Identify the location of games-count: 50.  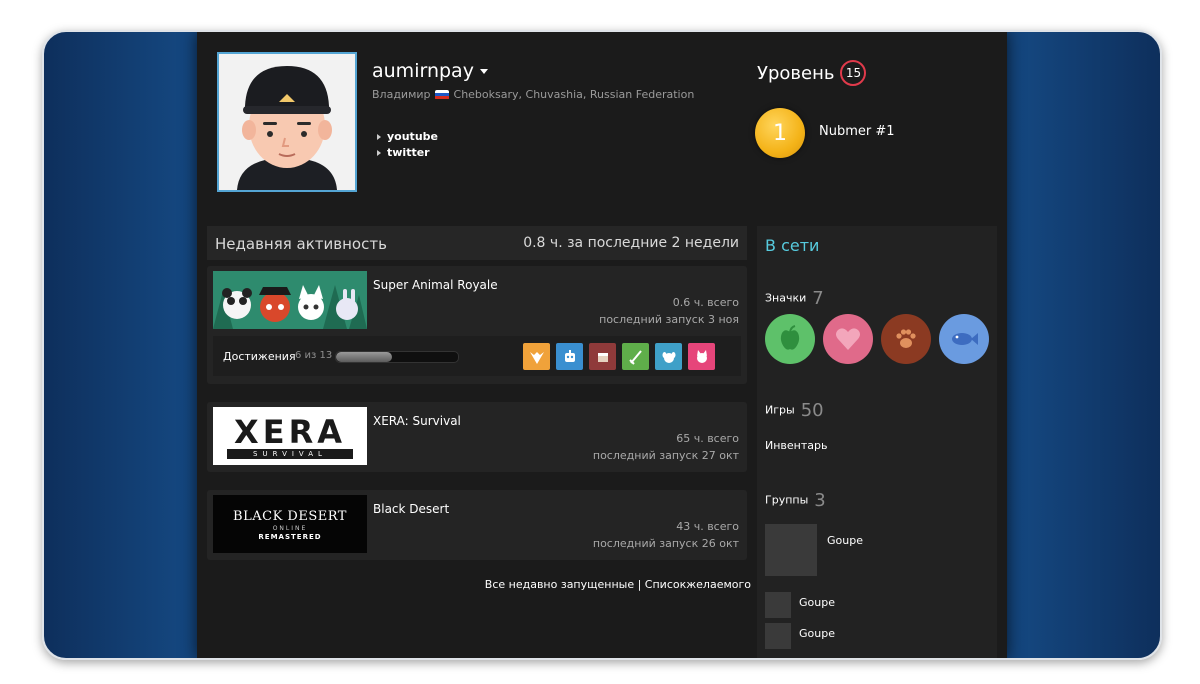
(812, 410).